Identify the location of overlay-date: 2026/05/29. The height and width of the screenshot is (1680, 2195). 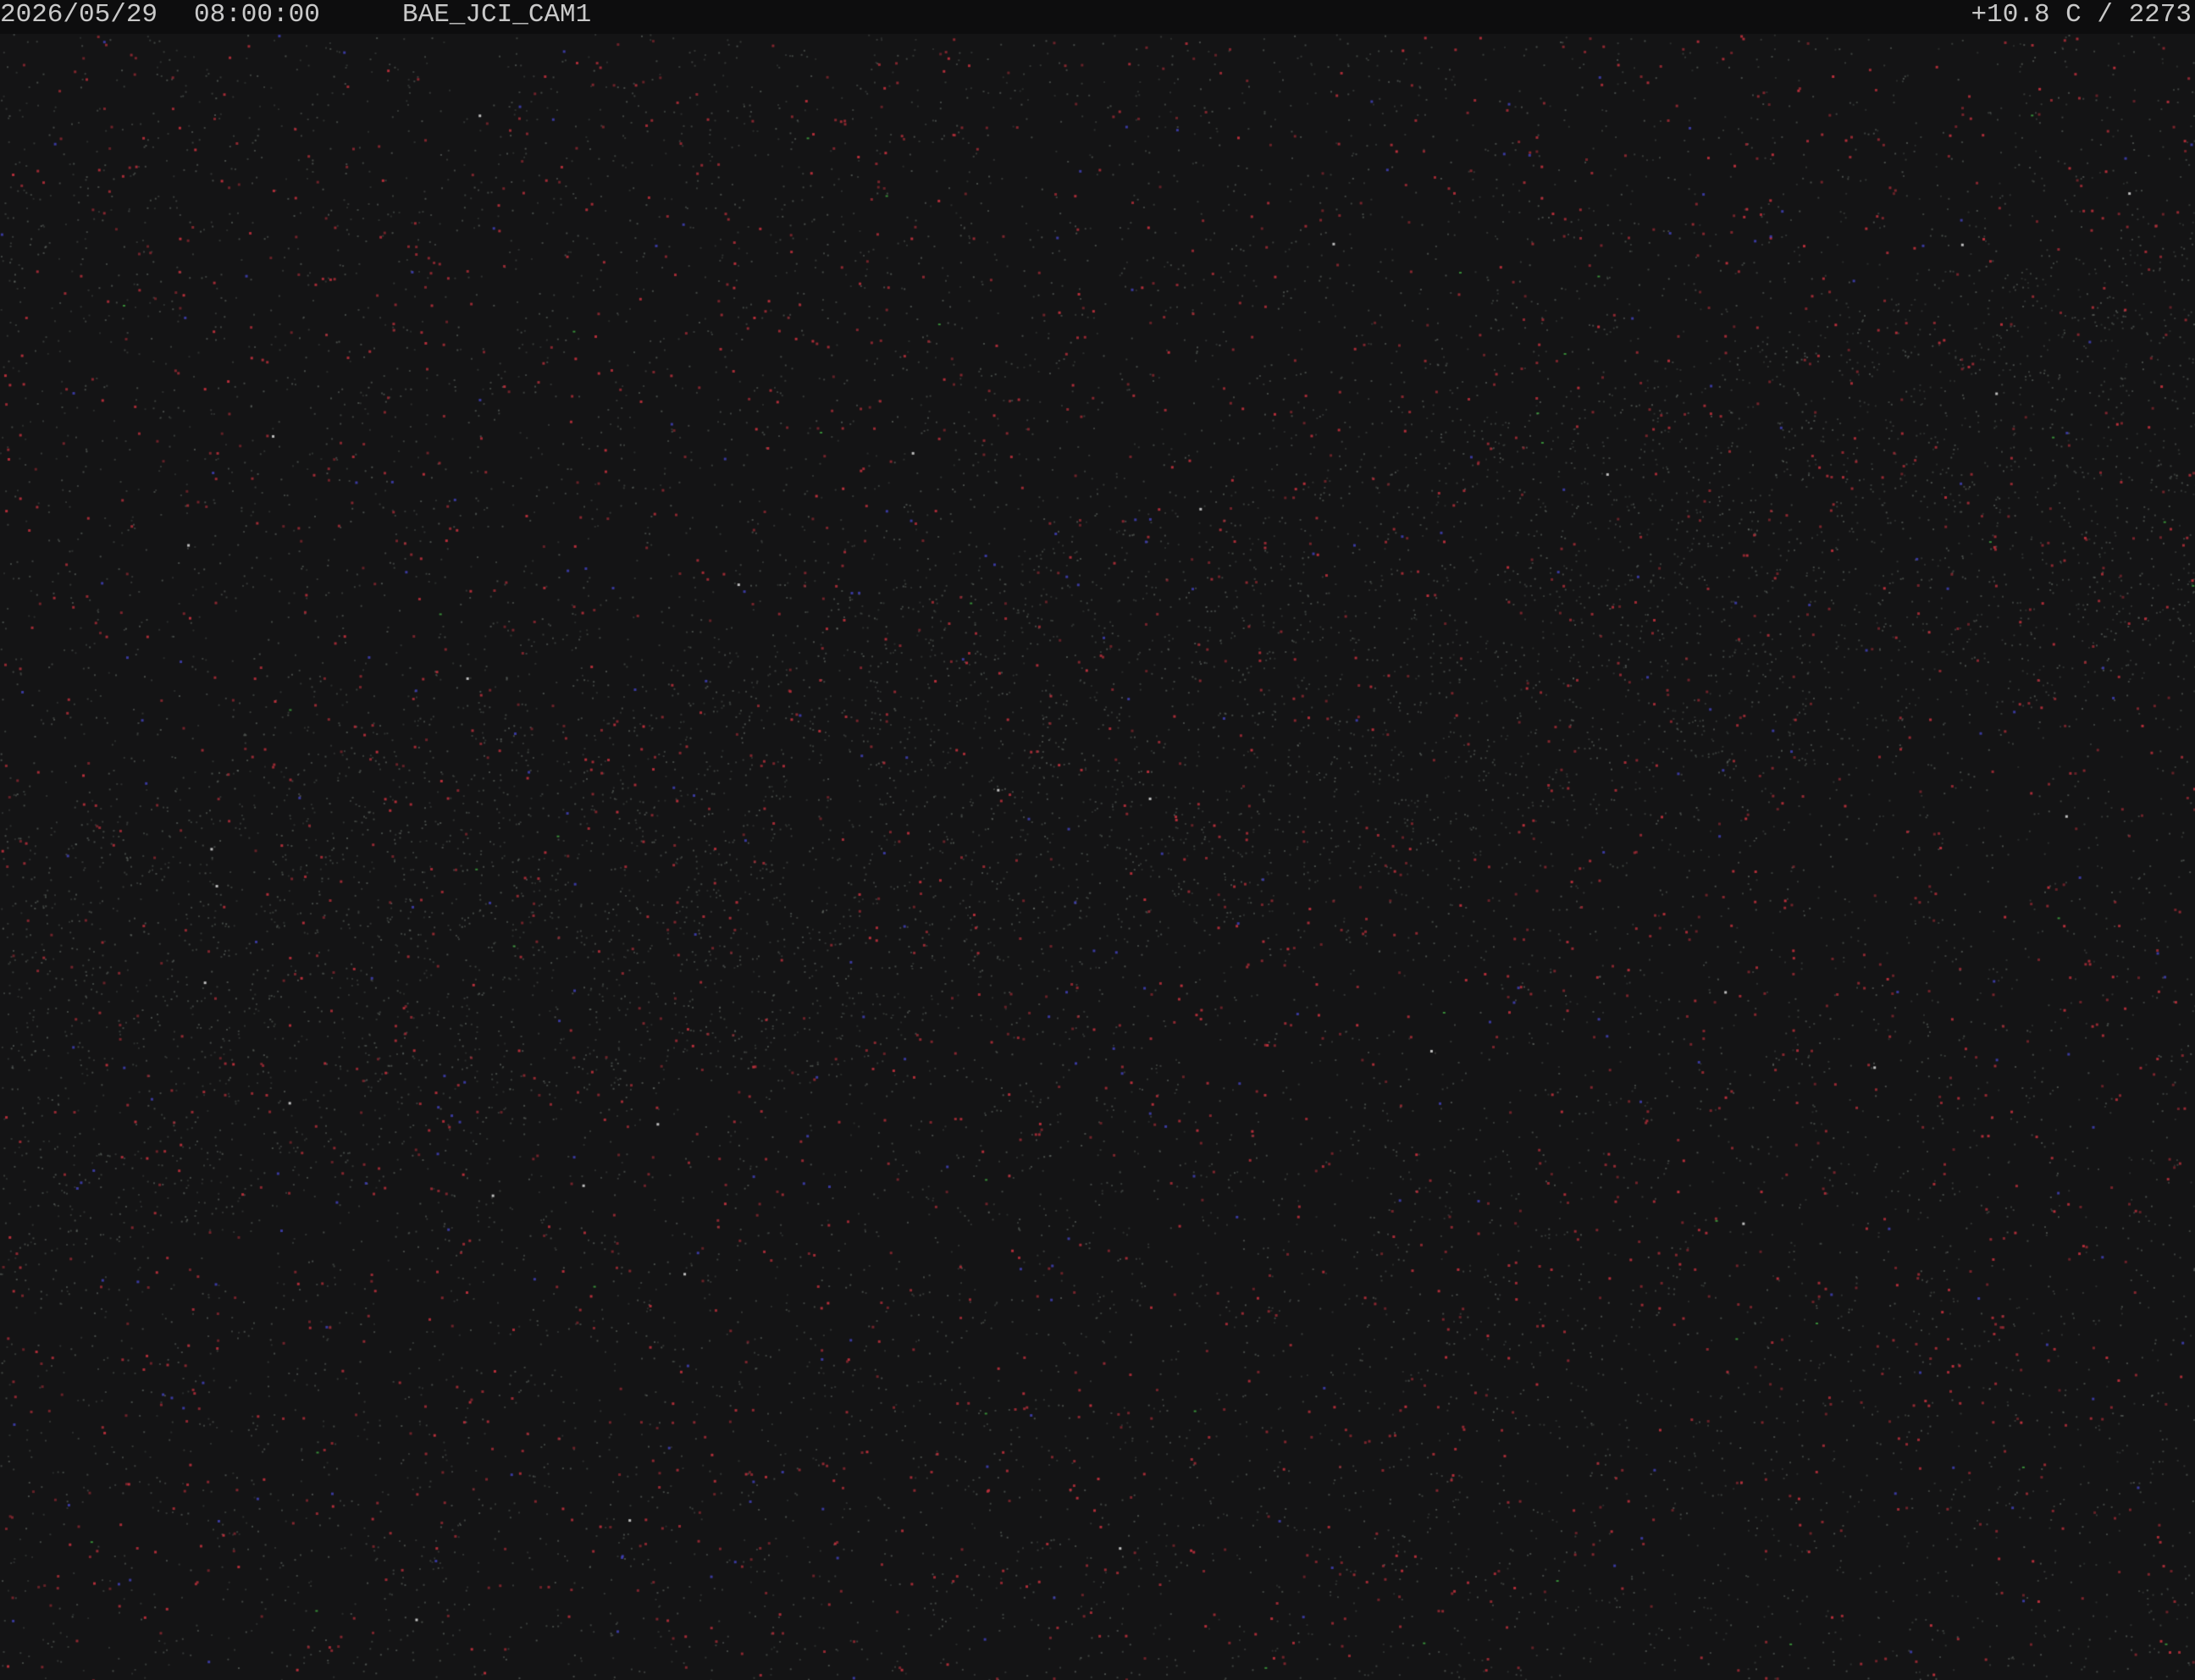
(79, 15).